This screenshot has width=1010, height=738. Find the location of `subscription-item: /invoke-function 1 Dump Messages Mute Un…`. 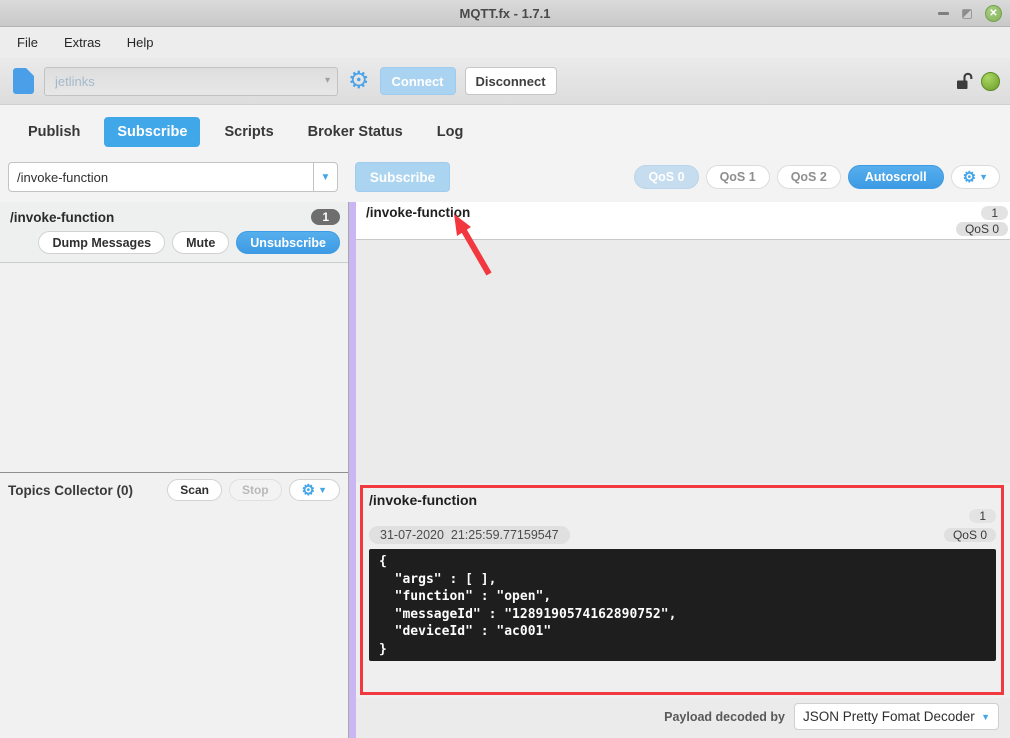

subscription-item: /invoke-function 1 Dump Messages Mute Un… is located at coordinates (174, 232).